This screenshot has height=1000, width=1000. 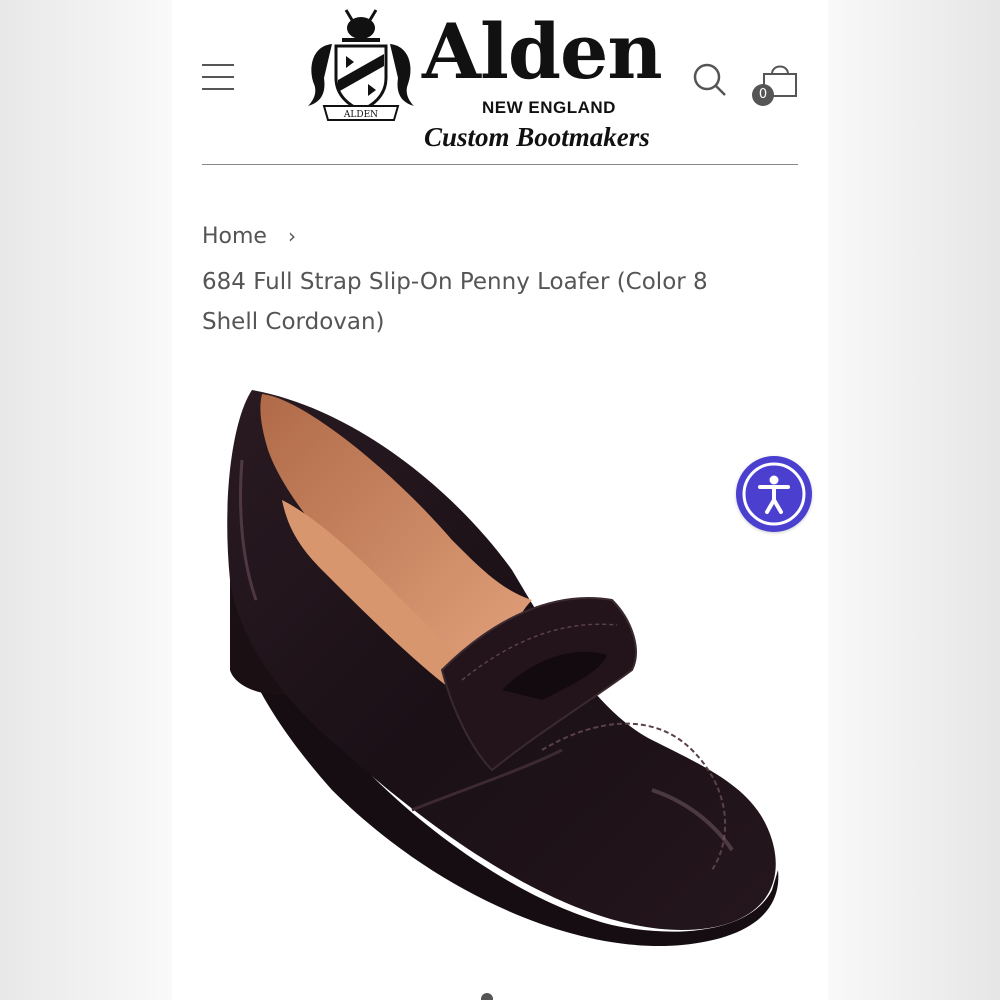 I want to click on search-icon, so click(x=709, y=79).